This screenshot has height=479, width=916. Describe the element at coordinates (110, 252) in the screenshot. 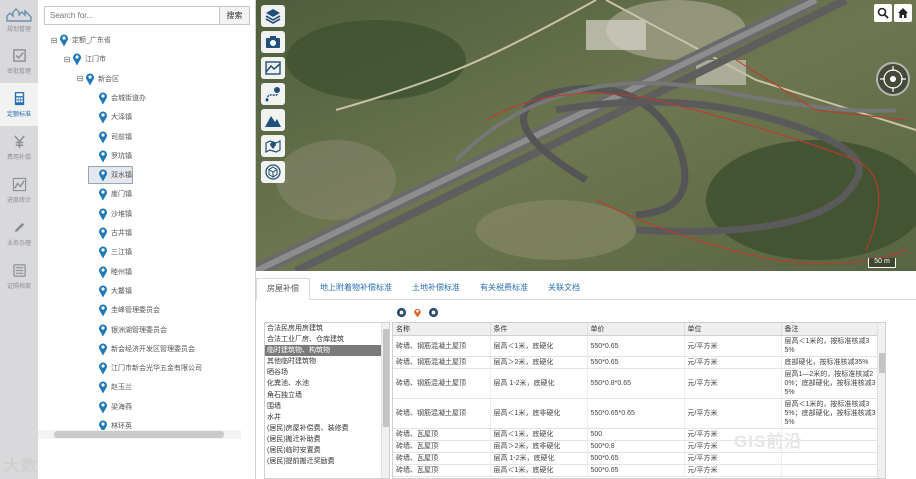

I see `tree-node: 三江镇` at that location.